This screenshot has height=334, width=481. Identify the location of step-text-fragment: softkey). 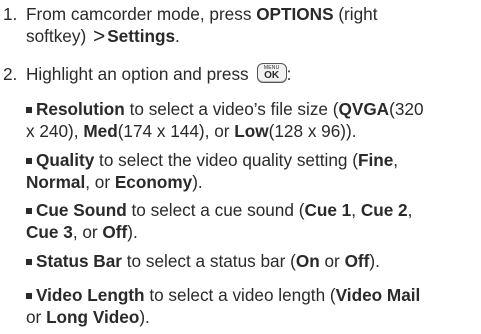
(58, 36).